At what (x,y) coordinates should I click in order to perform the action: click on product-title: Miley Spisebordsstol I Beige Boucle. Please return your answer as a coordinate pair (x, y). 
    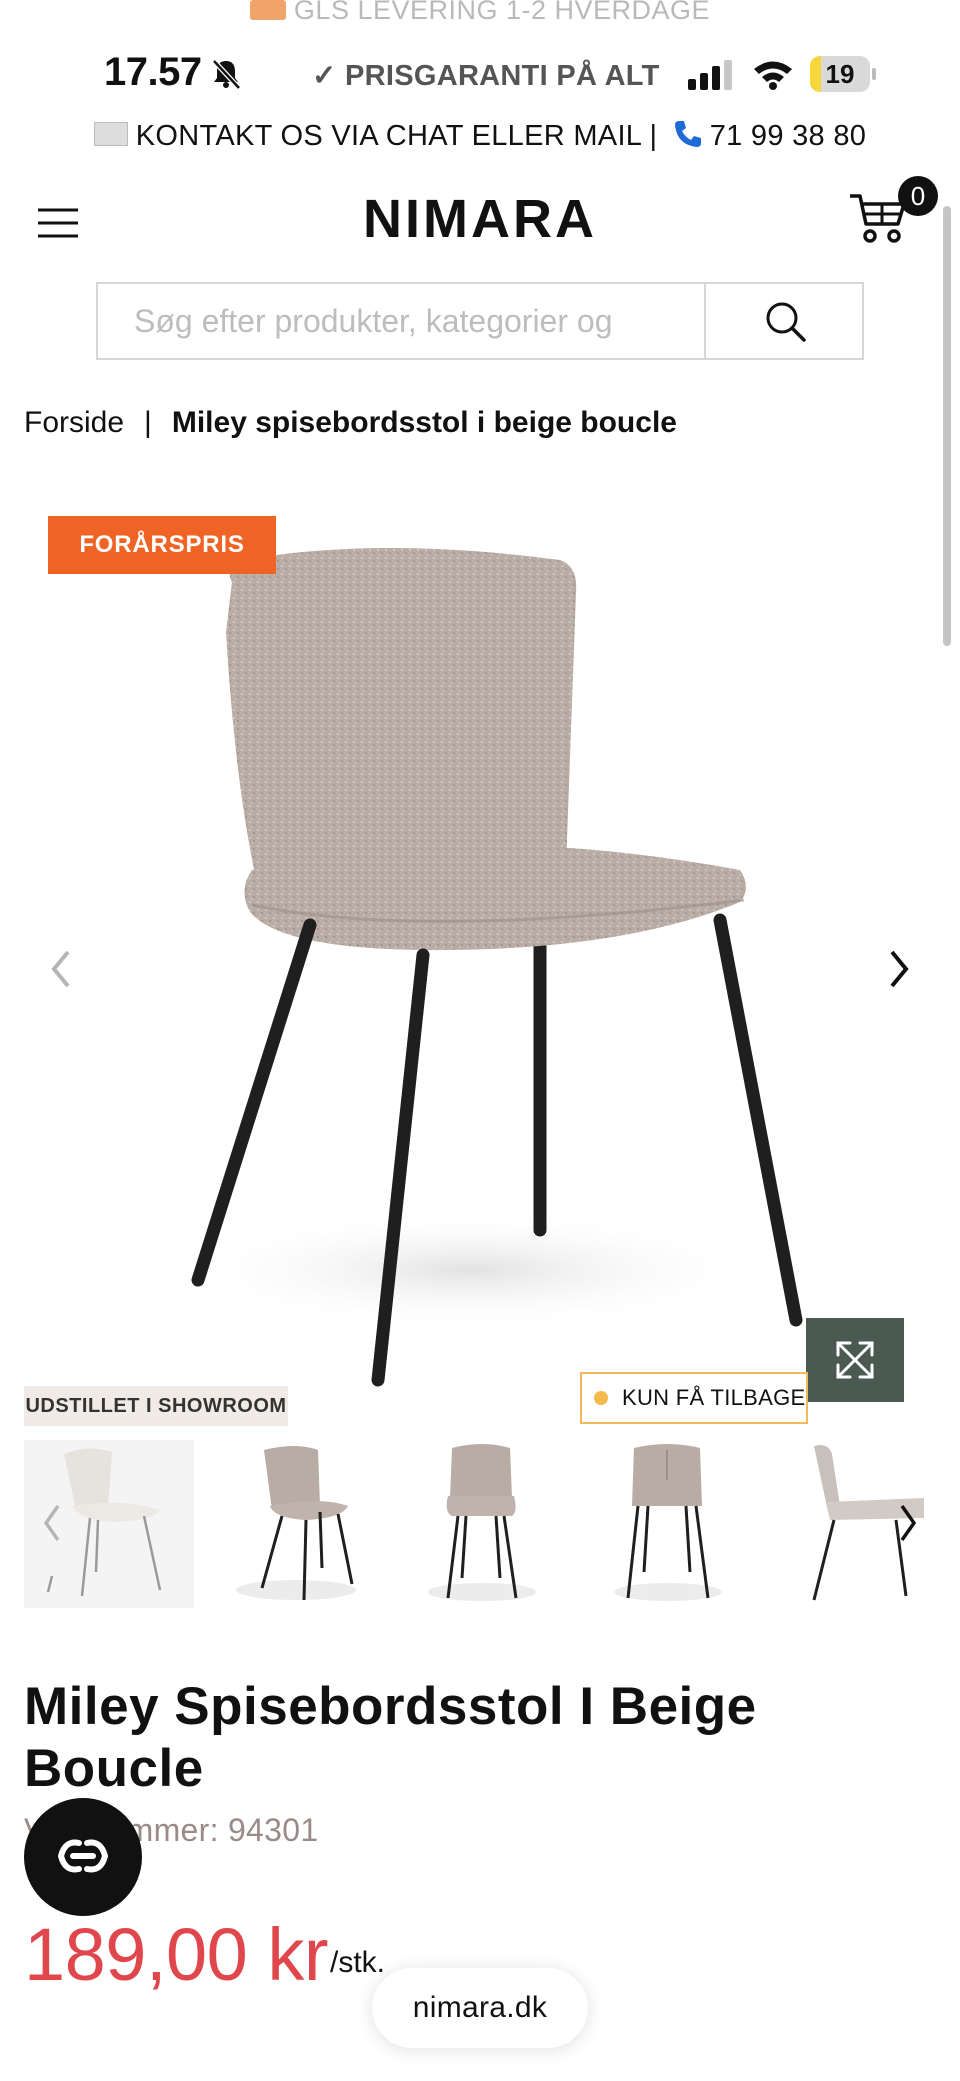
    Looking at the image, I should click on (390, 1737).